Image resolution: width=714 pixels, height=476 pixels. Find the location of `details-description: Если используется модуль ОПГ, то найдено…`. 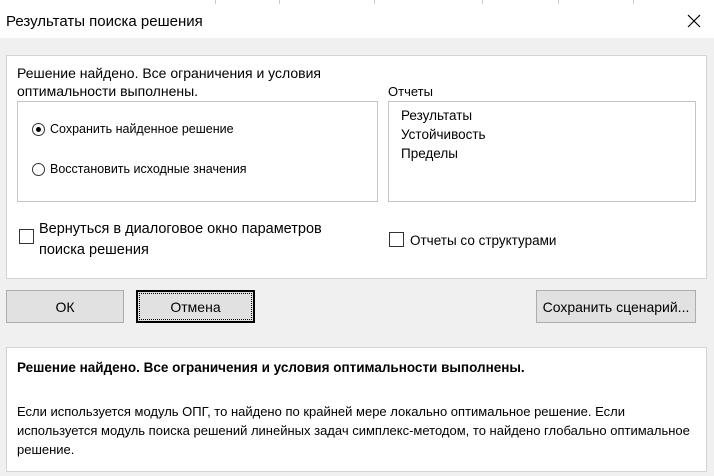

details-description: Если используется модуль ОПГ, то найдено… is located at coordinates (353, 430).